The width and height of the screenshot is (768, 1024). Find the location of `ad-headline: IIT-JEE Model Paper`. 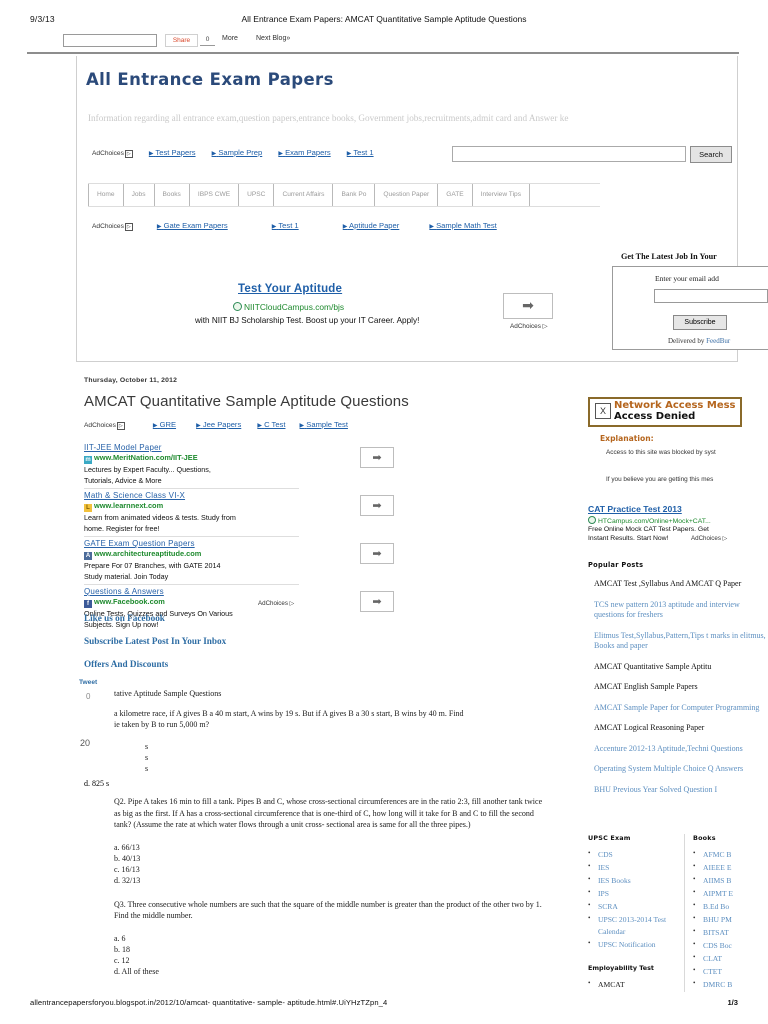

ad-headline: IIT-JEE Model Paper is located at coordinates (191, 447).